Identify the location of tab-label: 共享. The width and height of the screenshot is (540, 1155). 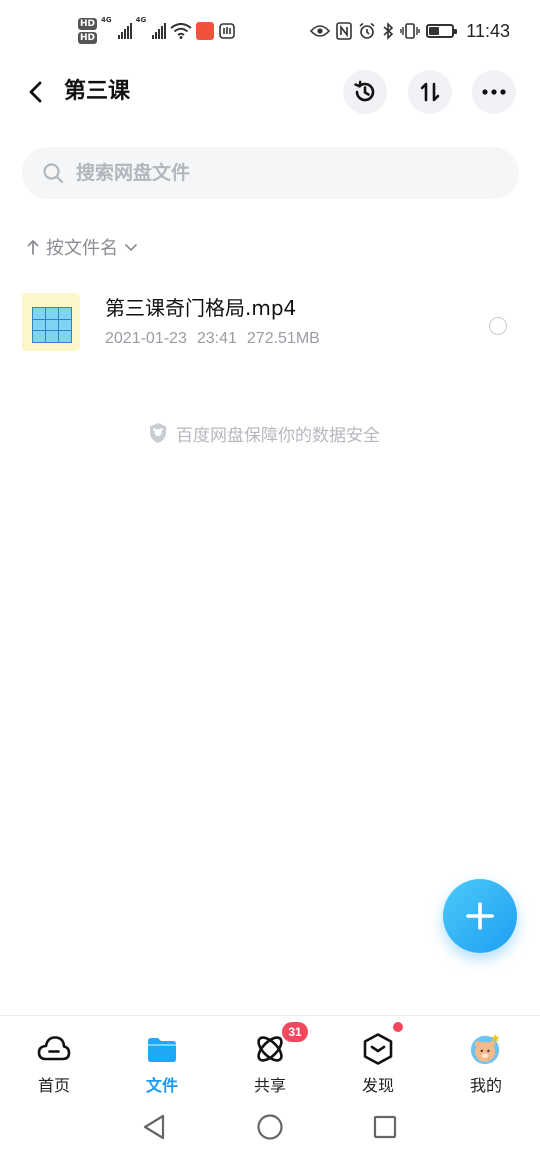
(269, 1085).